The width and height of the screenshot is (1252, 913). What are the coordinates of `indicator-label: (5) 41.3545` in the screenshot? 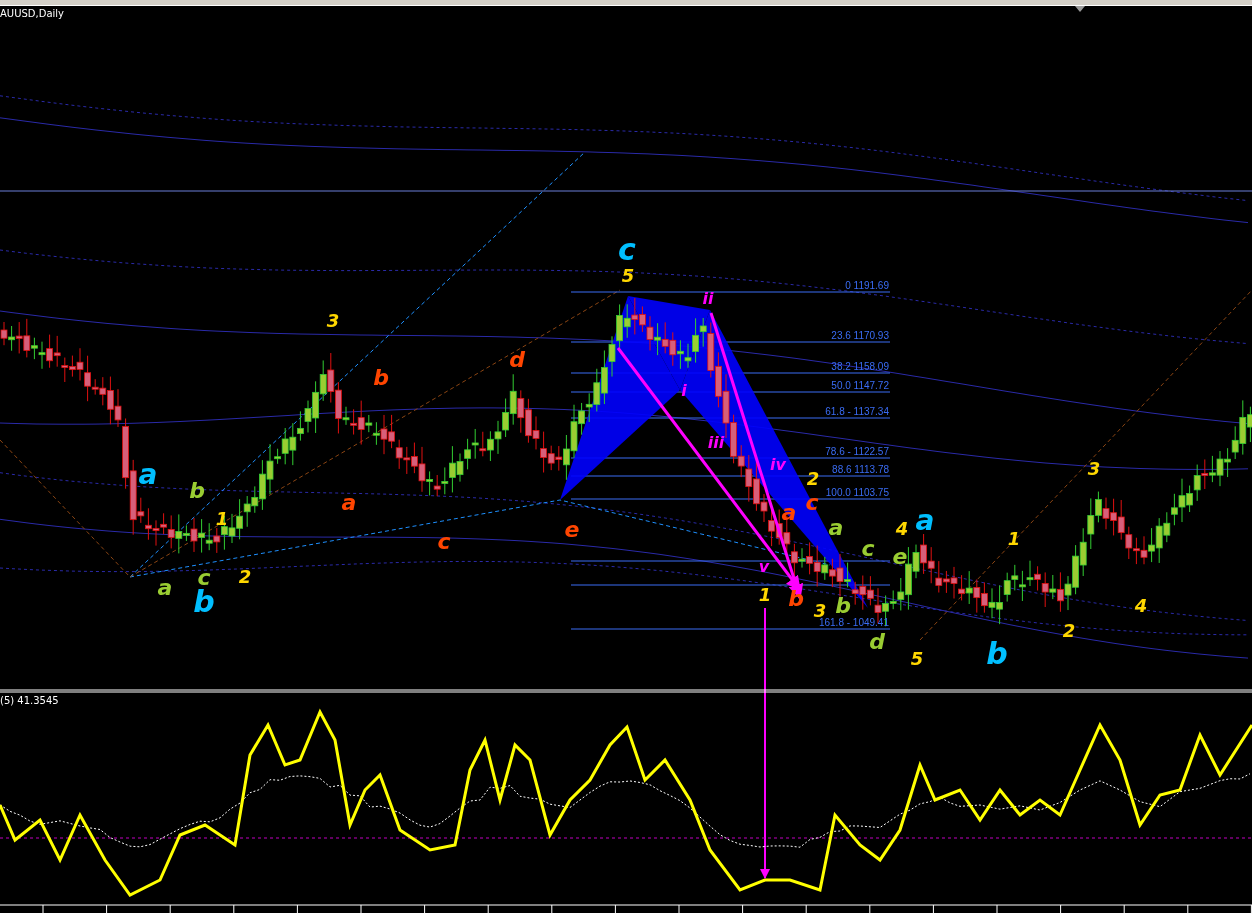 It's located at (29, 700).